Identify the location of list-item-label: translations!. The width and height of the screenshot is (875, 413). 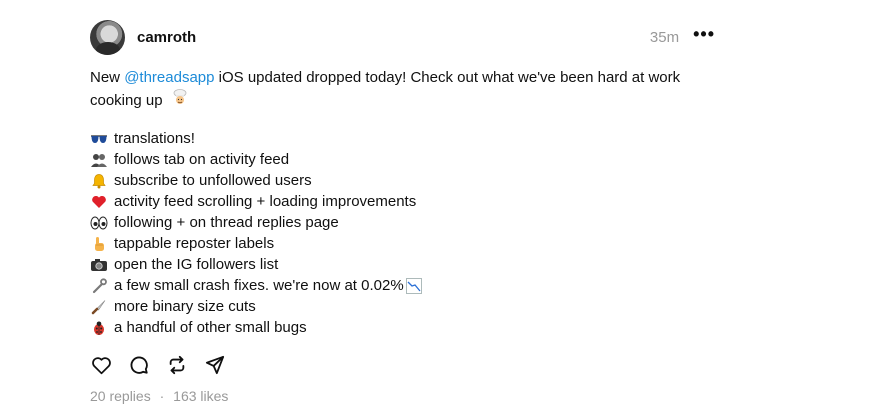
(154, 138).